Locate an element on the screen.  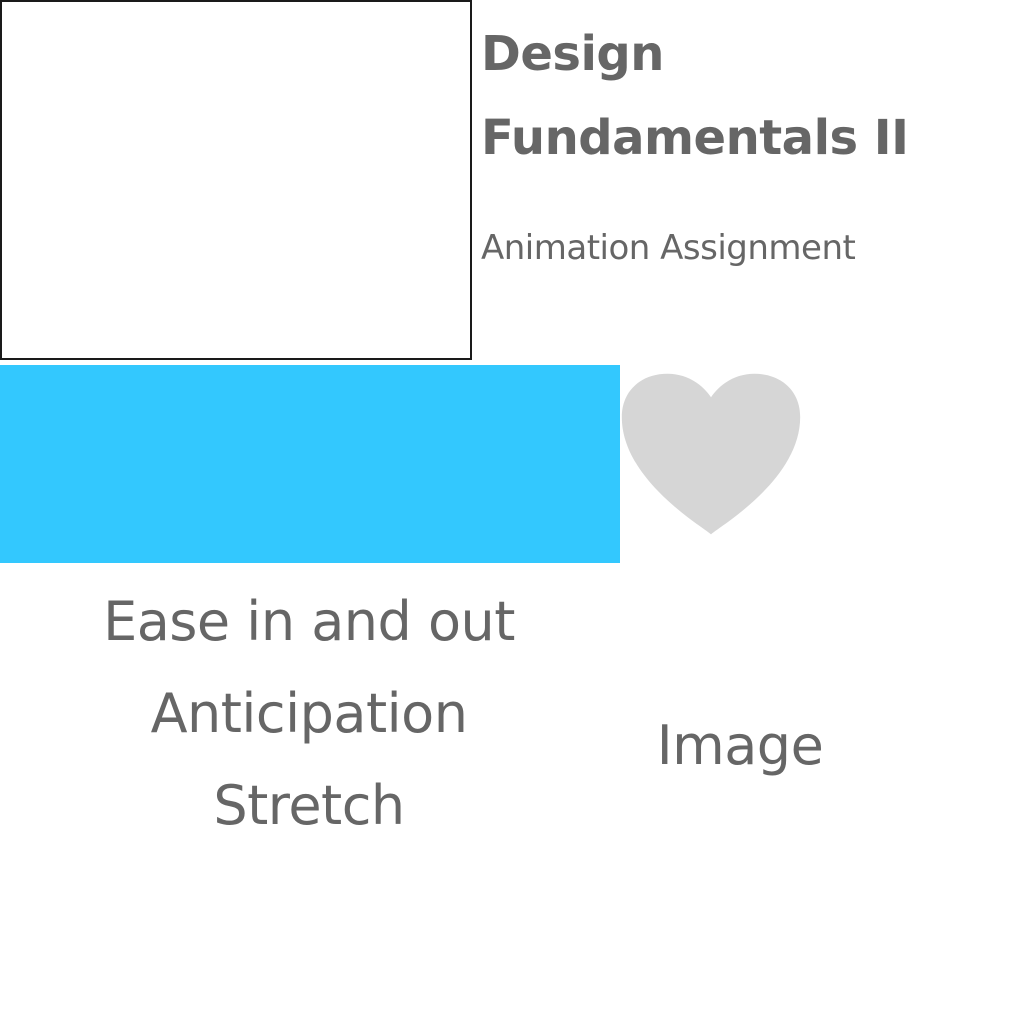
page-subtitle: Animation Assignment is located at coordinates (668, 248).